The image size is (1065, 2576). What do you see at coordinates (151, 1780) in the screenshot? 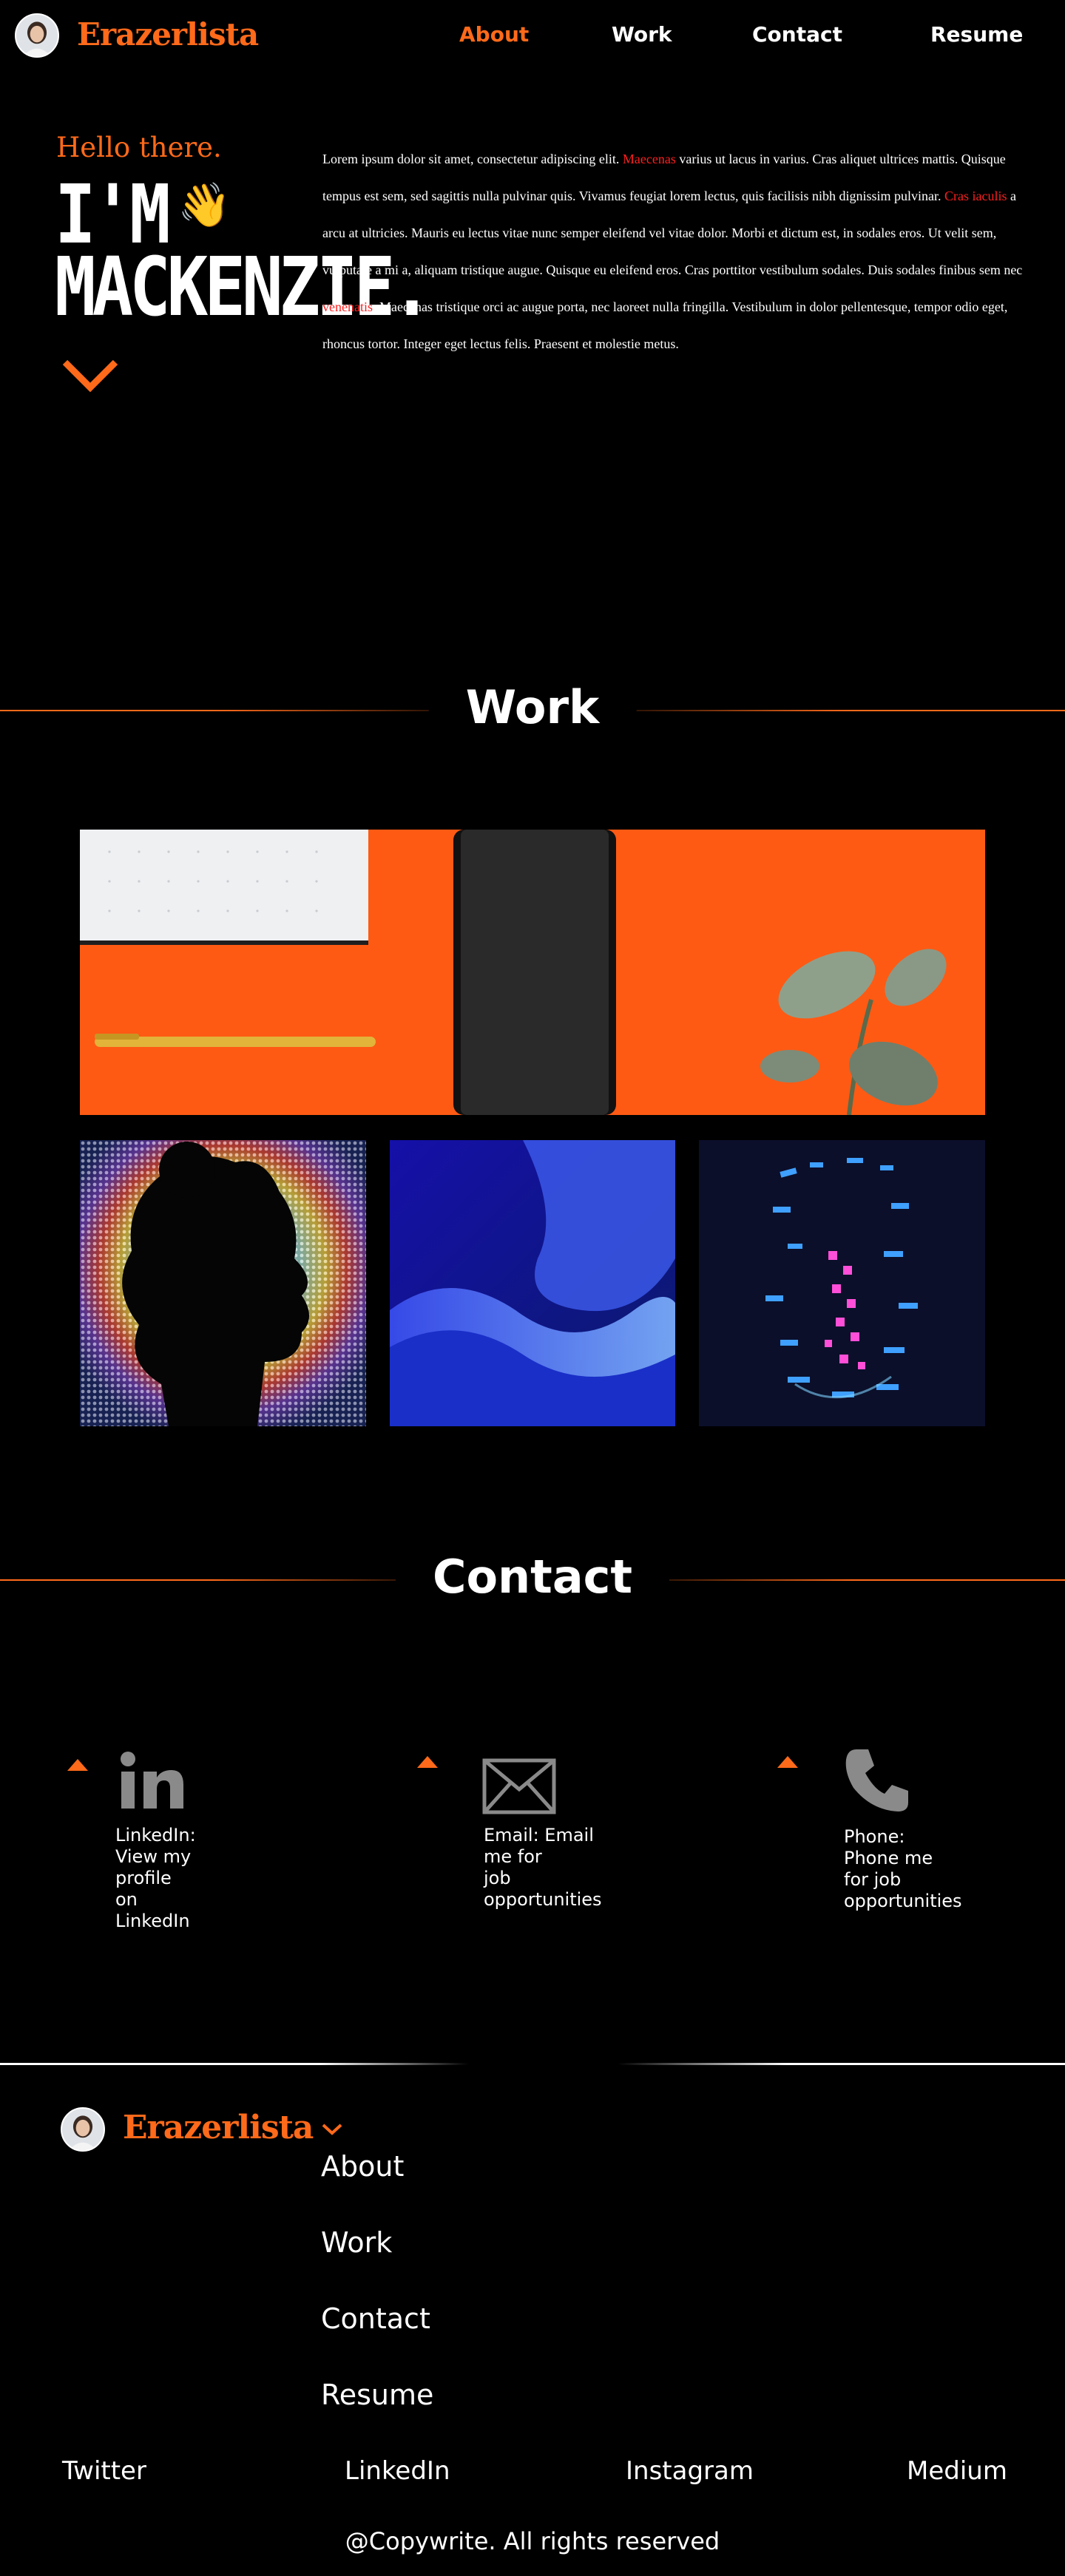
I see `linkedin-icon` at bounding box center [151, 1780].